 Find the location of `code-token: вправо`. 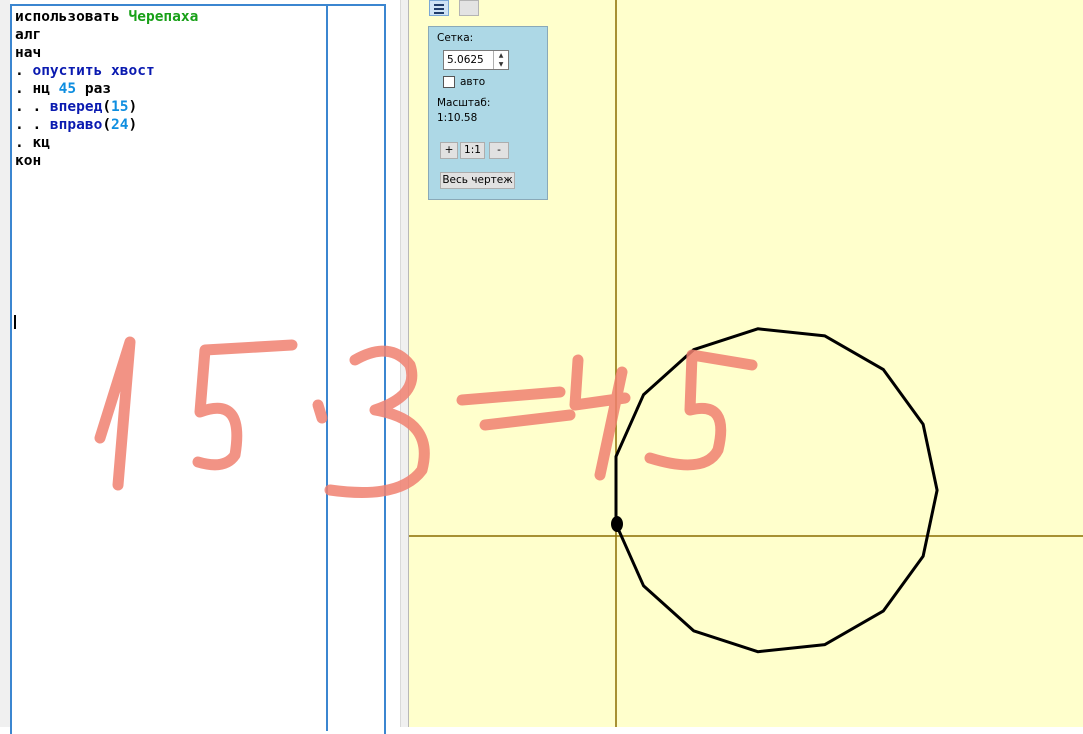

code-token: вправо is located at coordinates (76, 125).